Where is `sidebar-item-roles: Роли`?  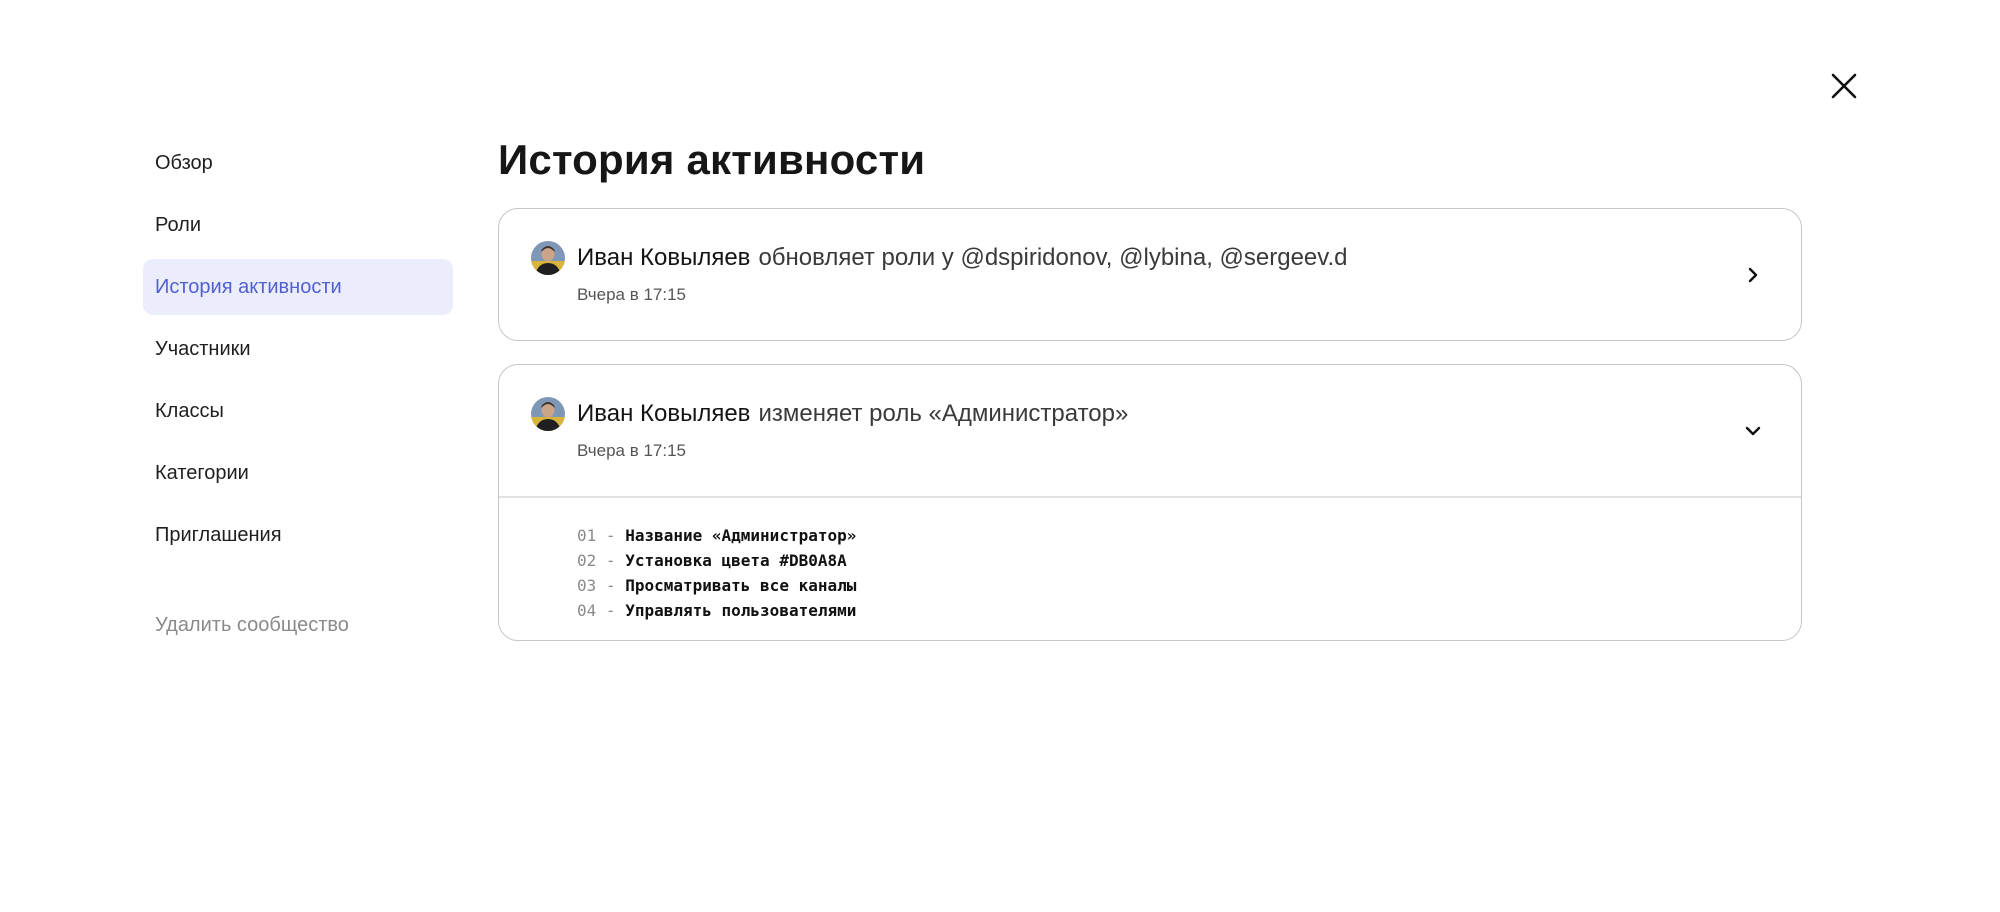 sidebar-item-roles: Роли is located at coordinates (298, 225).